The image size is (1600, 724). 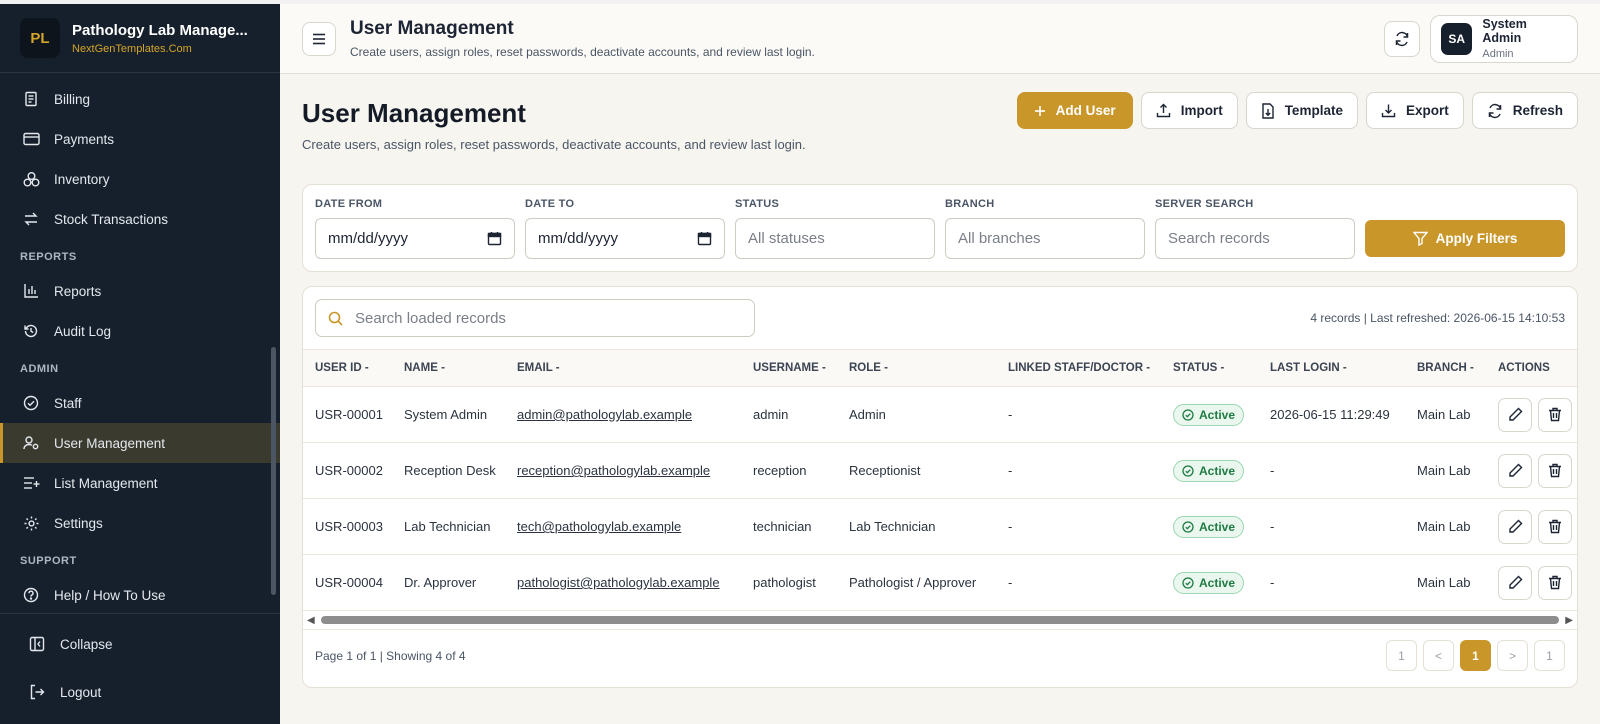 I want to click on sidebar-item-reports: Reports, so click(x=140, y=291).